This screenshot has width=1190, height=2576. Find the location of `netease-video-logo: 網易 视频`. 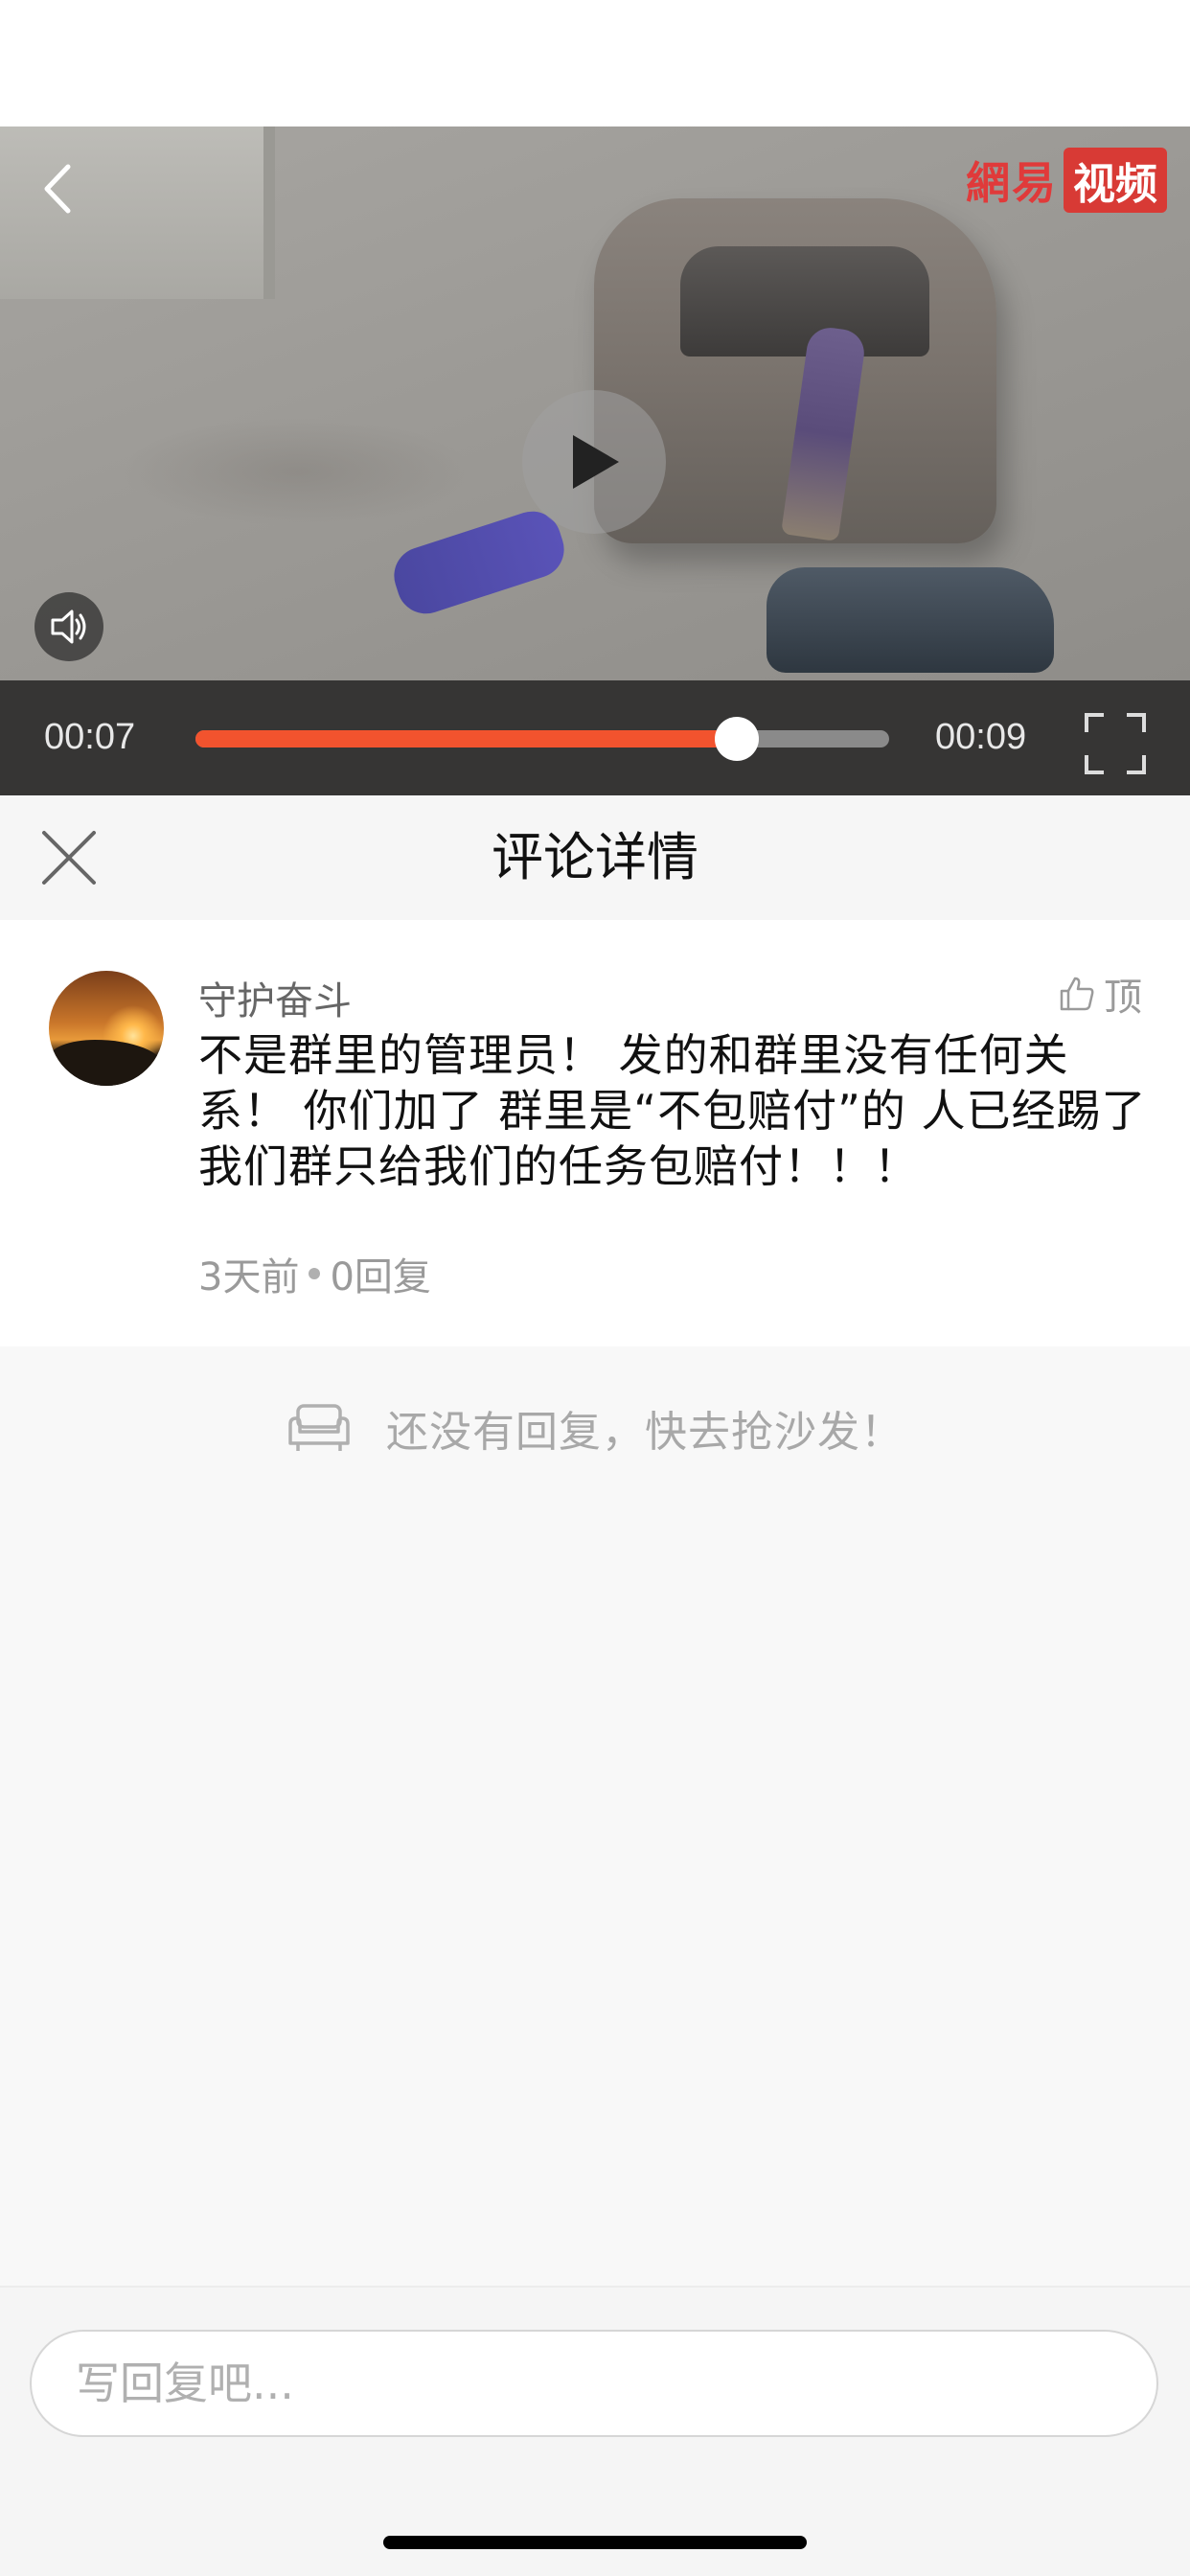

netease-video-logo: 網易 视频 is located at coordinates (1067, 181).